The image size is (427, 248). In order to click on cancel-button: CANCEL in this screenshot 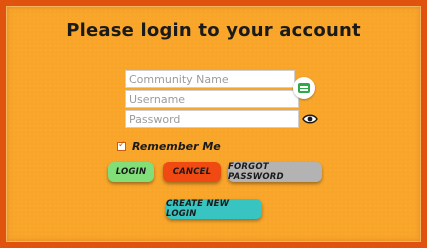, I will do `click(192, 172)`.